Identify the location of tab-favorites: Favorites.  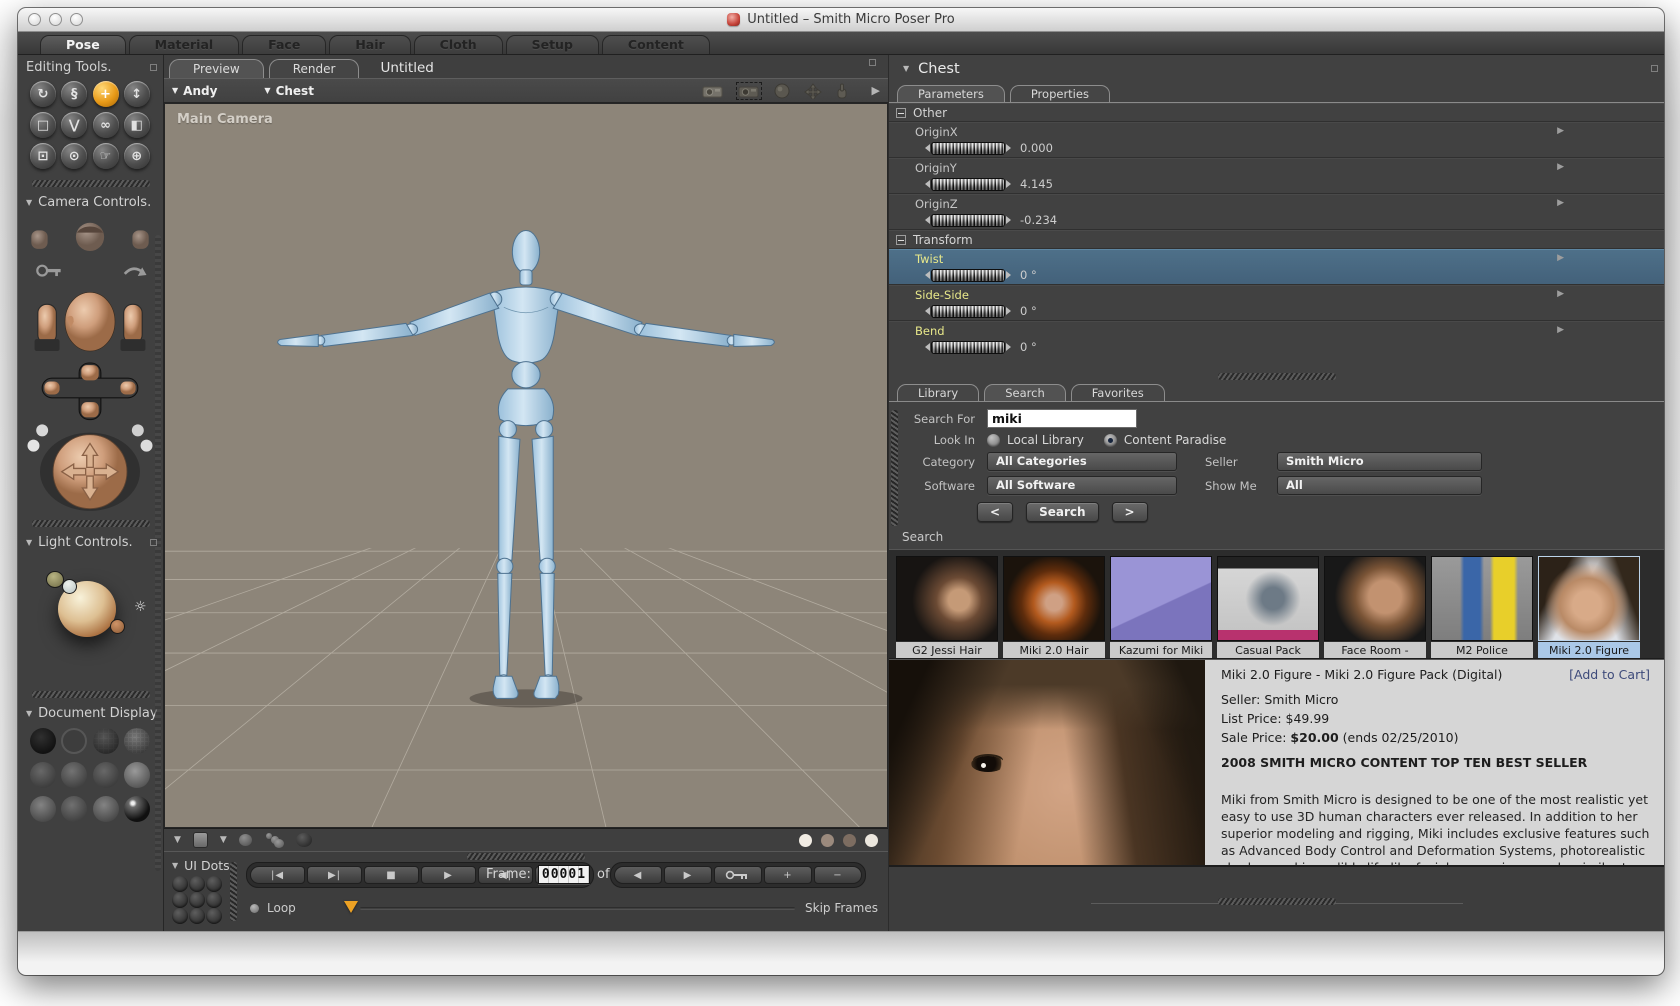
(1117, 392).